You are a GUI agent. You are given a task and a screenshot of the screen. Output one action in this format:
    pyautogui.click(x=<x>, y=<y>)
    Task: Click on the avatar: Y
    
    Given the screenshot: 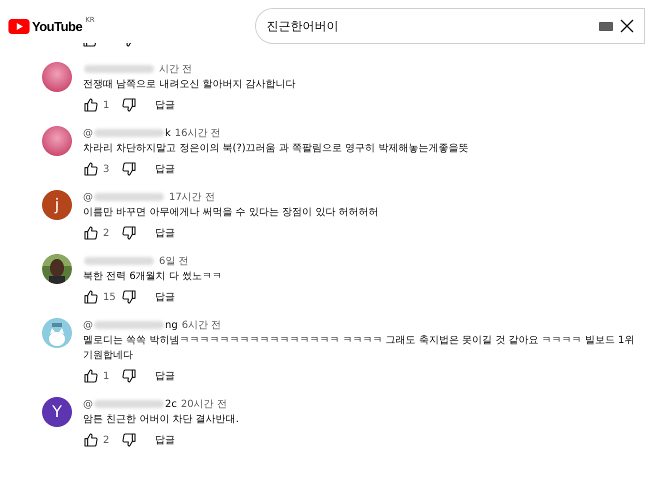 What is the action you would take?
    pyautogui.click(x=57, y=412)
    